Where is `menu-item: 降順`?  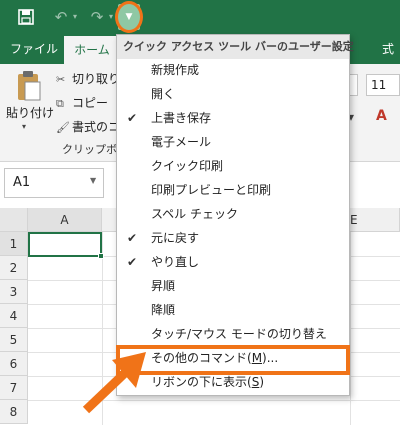 menu-item: 降順 is located at coordinates (233, 310).